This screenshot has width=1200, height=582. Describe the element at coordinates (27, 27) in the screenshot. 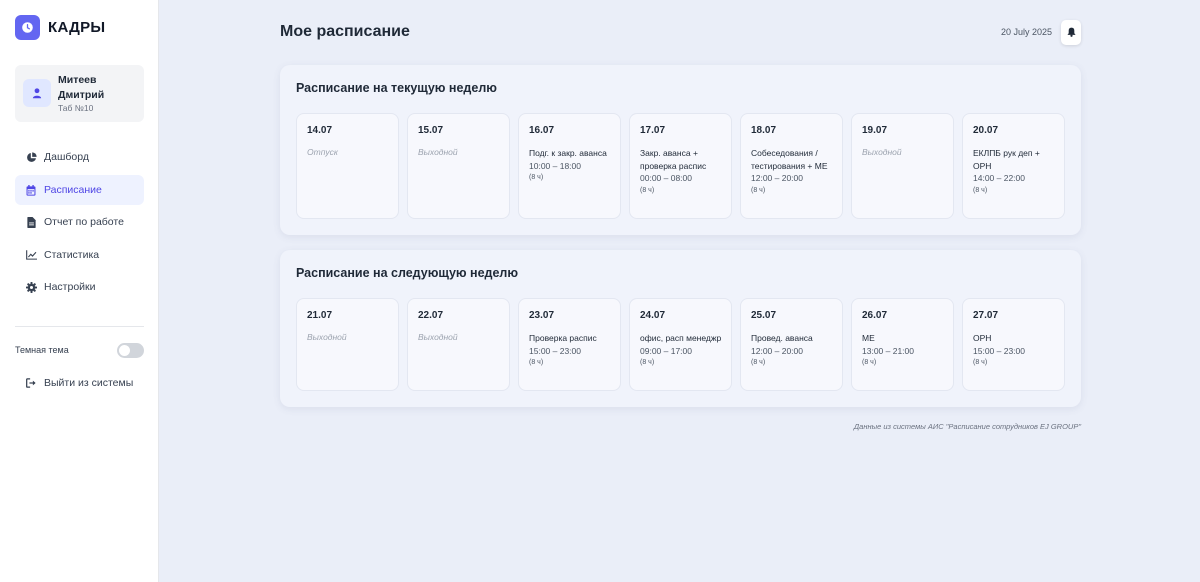

I see `clock-icon` at that location.